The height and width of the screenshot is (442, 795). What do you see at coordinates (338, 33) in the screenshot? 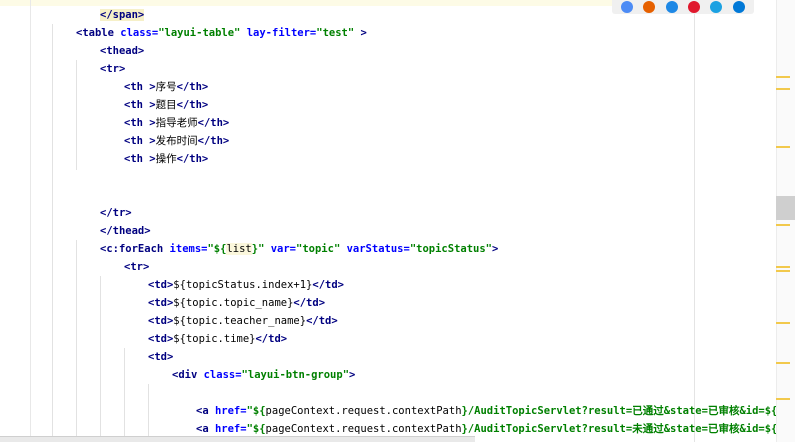
I see `code-token: "test"` at bounding box center [338, 33].